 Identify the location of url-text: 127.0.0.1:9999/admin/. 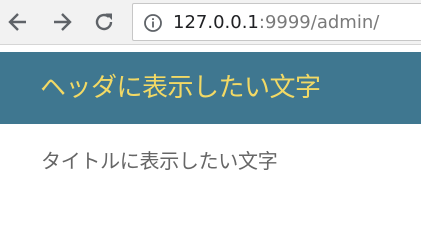
(276, 23).